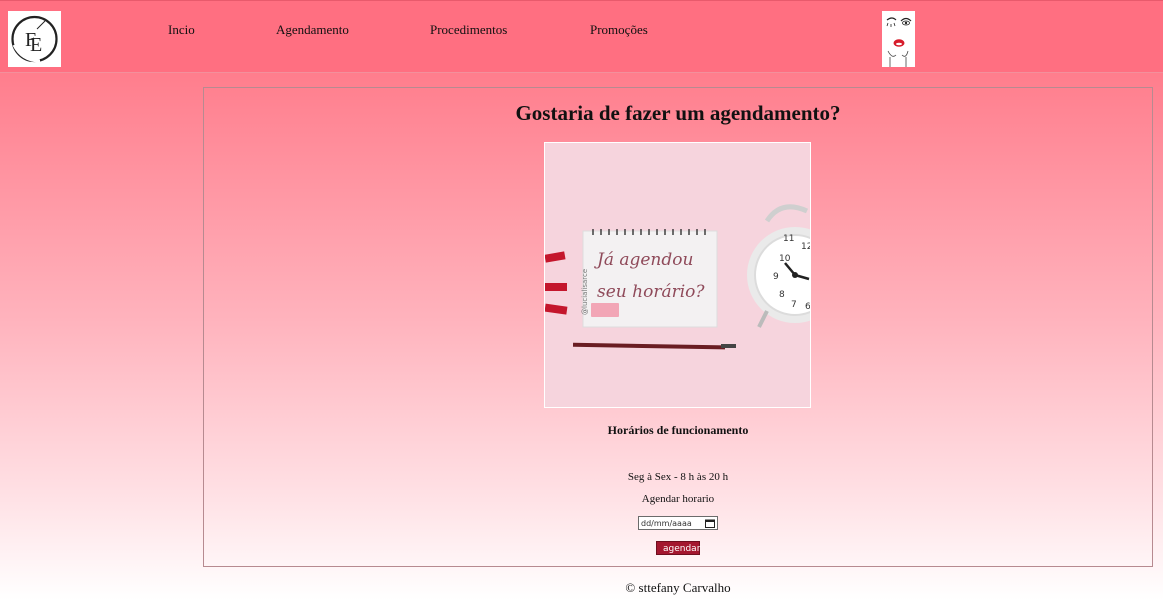 The width and height of the screenshot is (1163, 600). I want to click on footer-copyright: © sttefany Carvalho, so click(678, 587).